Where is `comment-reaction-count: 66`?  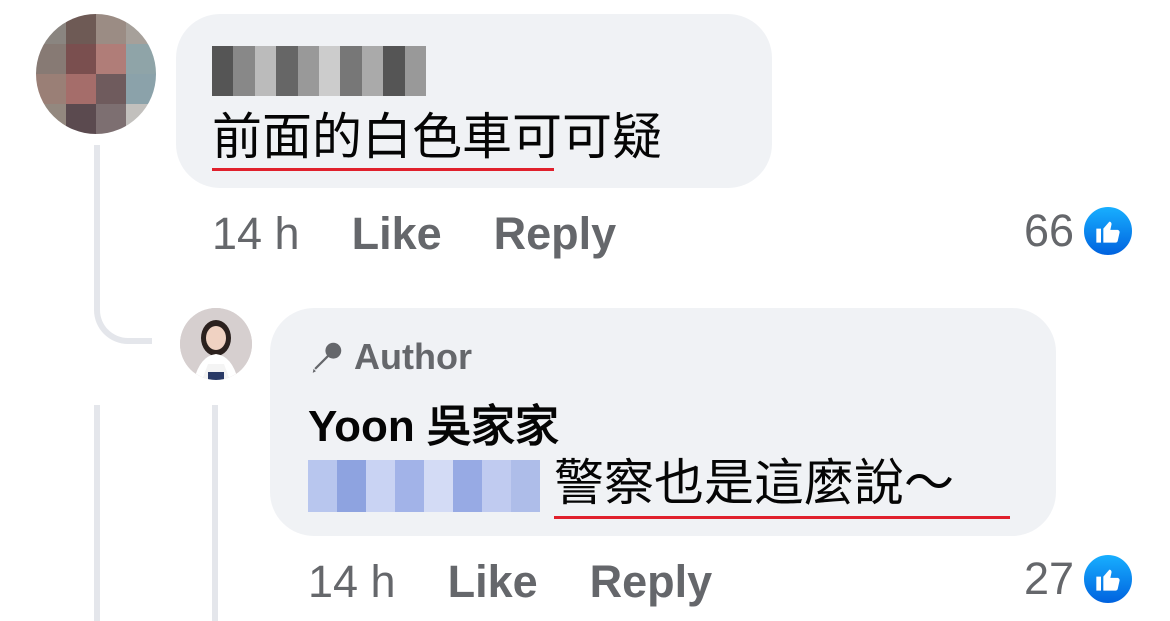 comment-reaction-count: 66 is located at coordinates (1048, 230).